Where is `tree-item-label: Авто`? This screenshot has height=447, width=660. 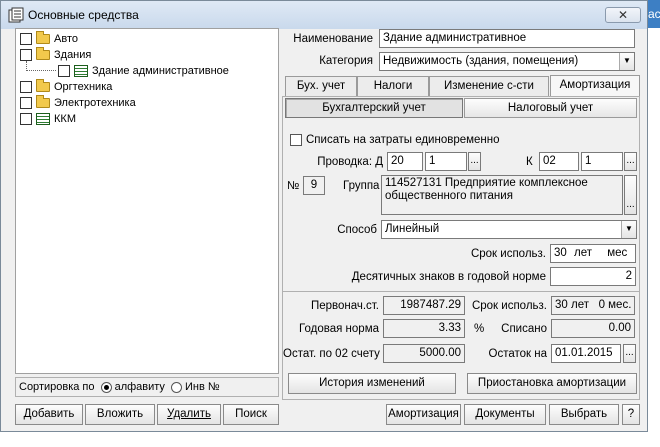 tree-item-label: Авто is located at coordinates (66, 39).